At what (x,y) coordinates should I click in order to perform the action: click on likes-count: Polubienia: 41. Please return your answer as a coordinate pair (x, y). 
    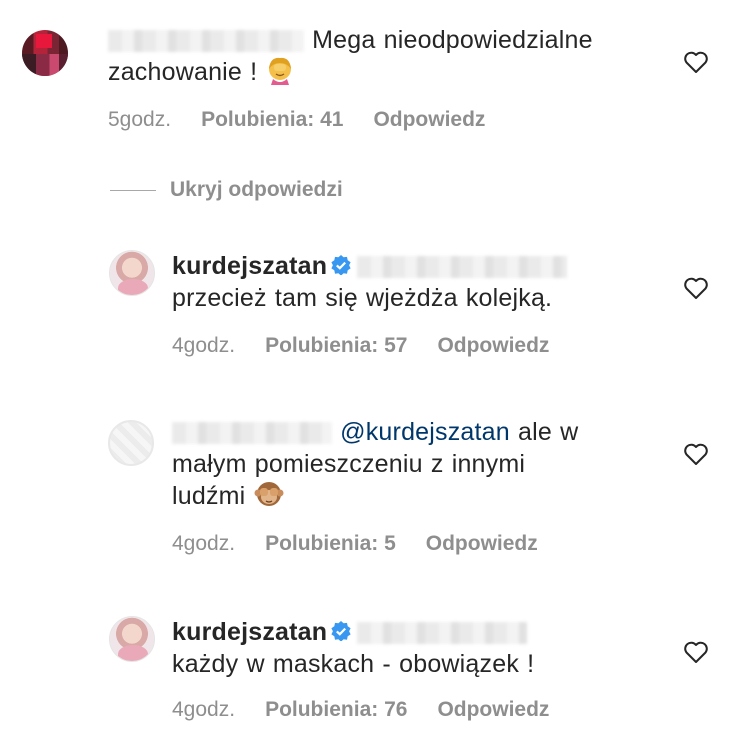
    Looking at the image, I should click on (272, 119).